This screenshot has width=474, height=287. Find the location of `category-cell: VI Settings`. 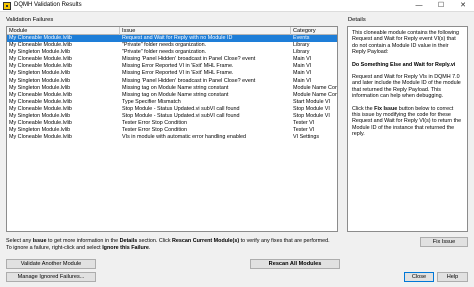

category-cell: VI Settings is located at coordinates (306, 137).